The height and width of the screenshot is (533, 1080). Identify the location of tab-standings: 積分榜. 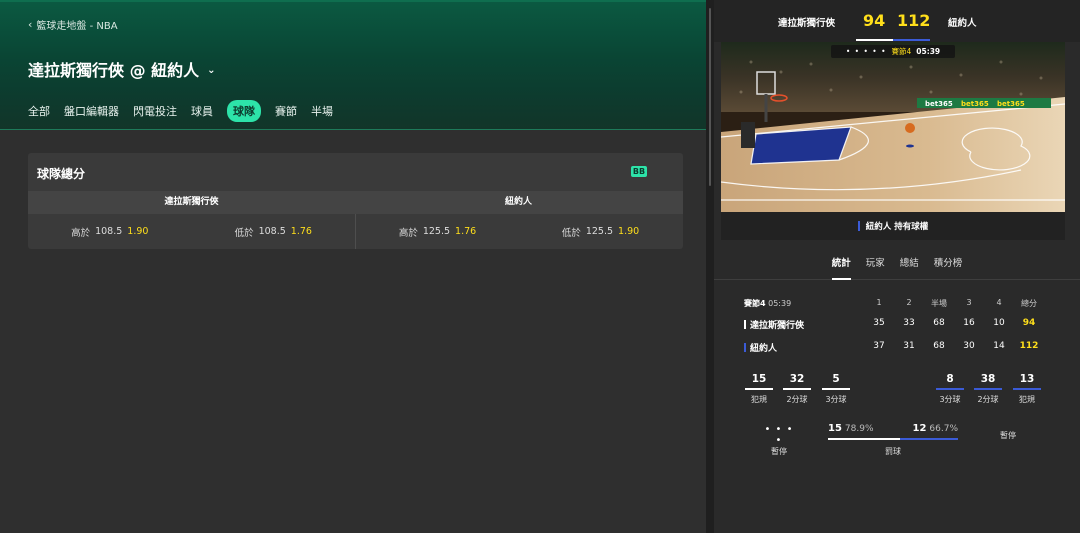
(948, 265).